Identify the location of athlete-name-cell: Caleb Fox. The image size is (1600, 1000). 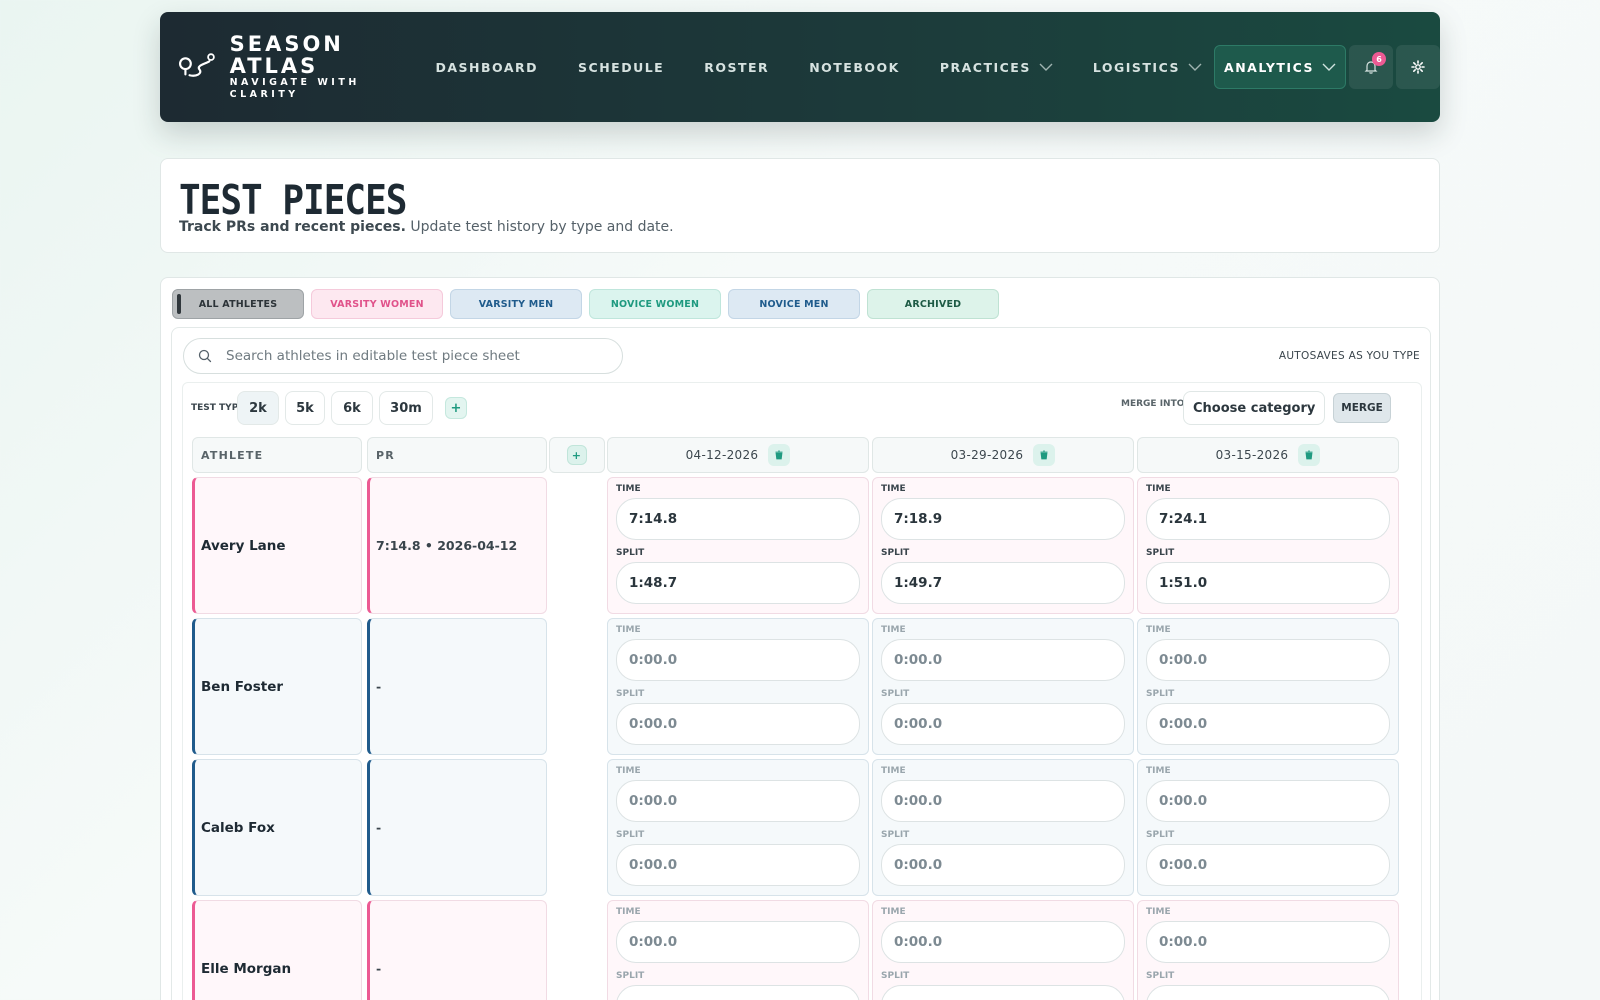
(277, 827).